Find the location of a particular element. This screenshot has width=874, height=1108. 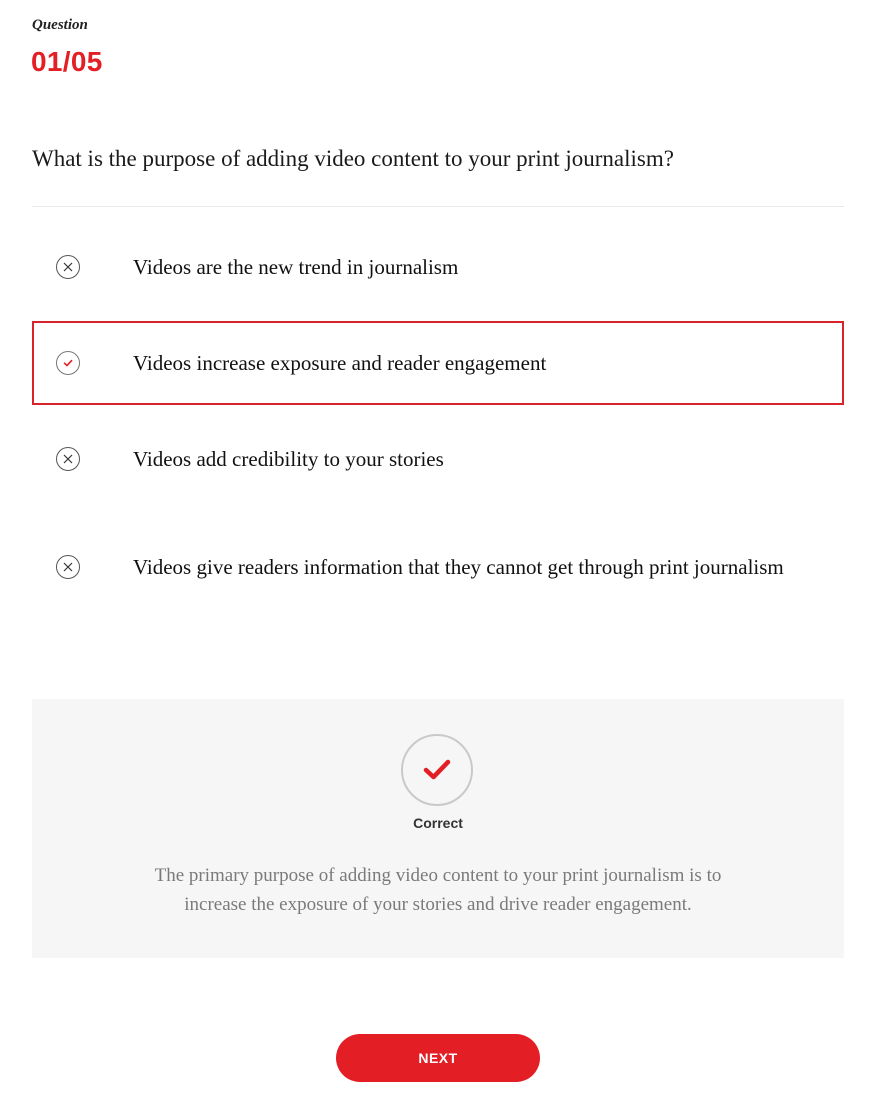

check-circle-icon is located at coordinates (68, 363).